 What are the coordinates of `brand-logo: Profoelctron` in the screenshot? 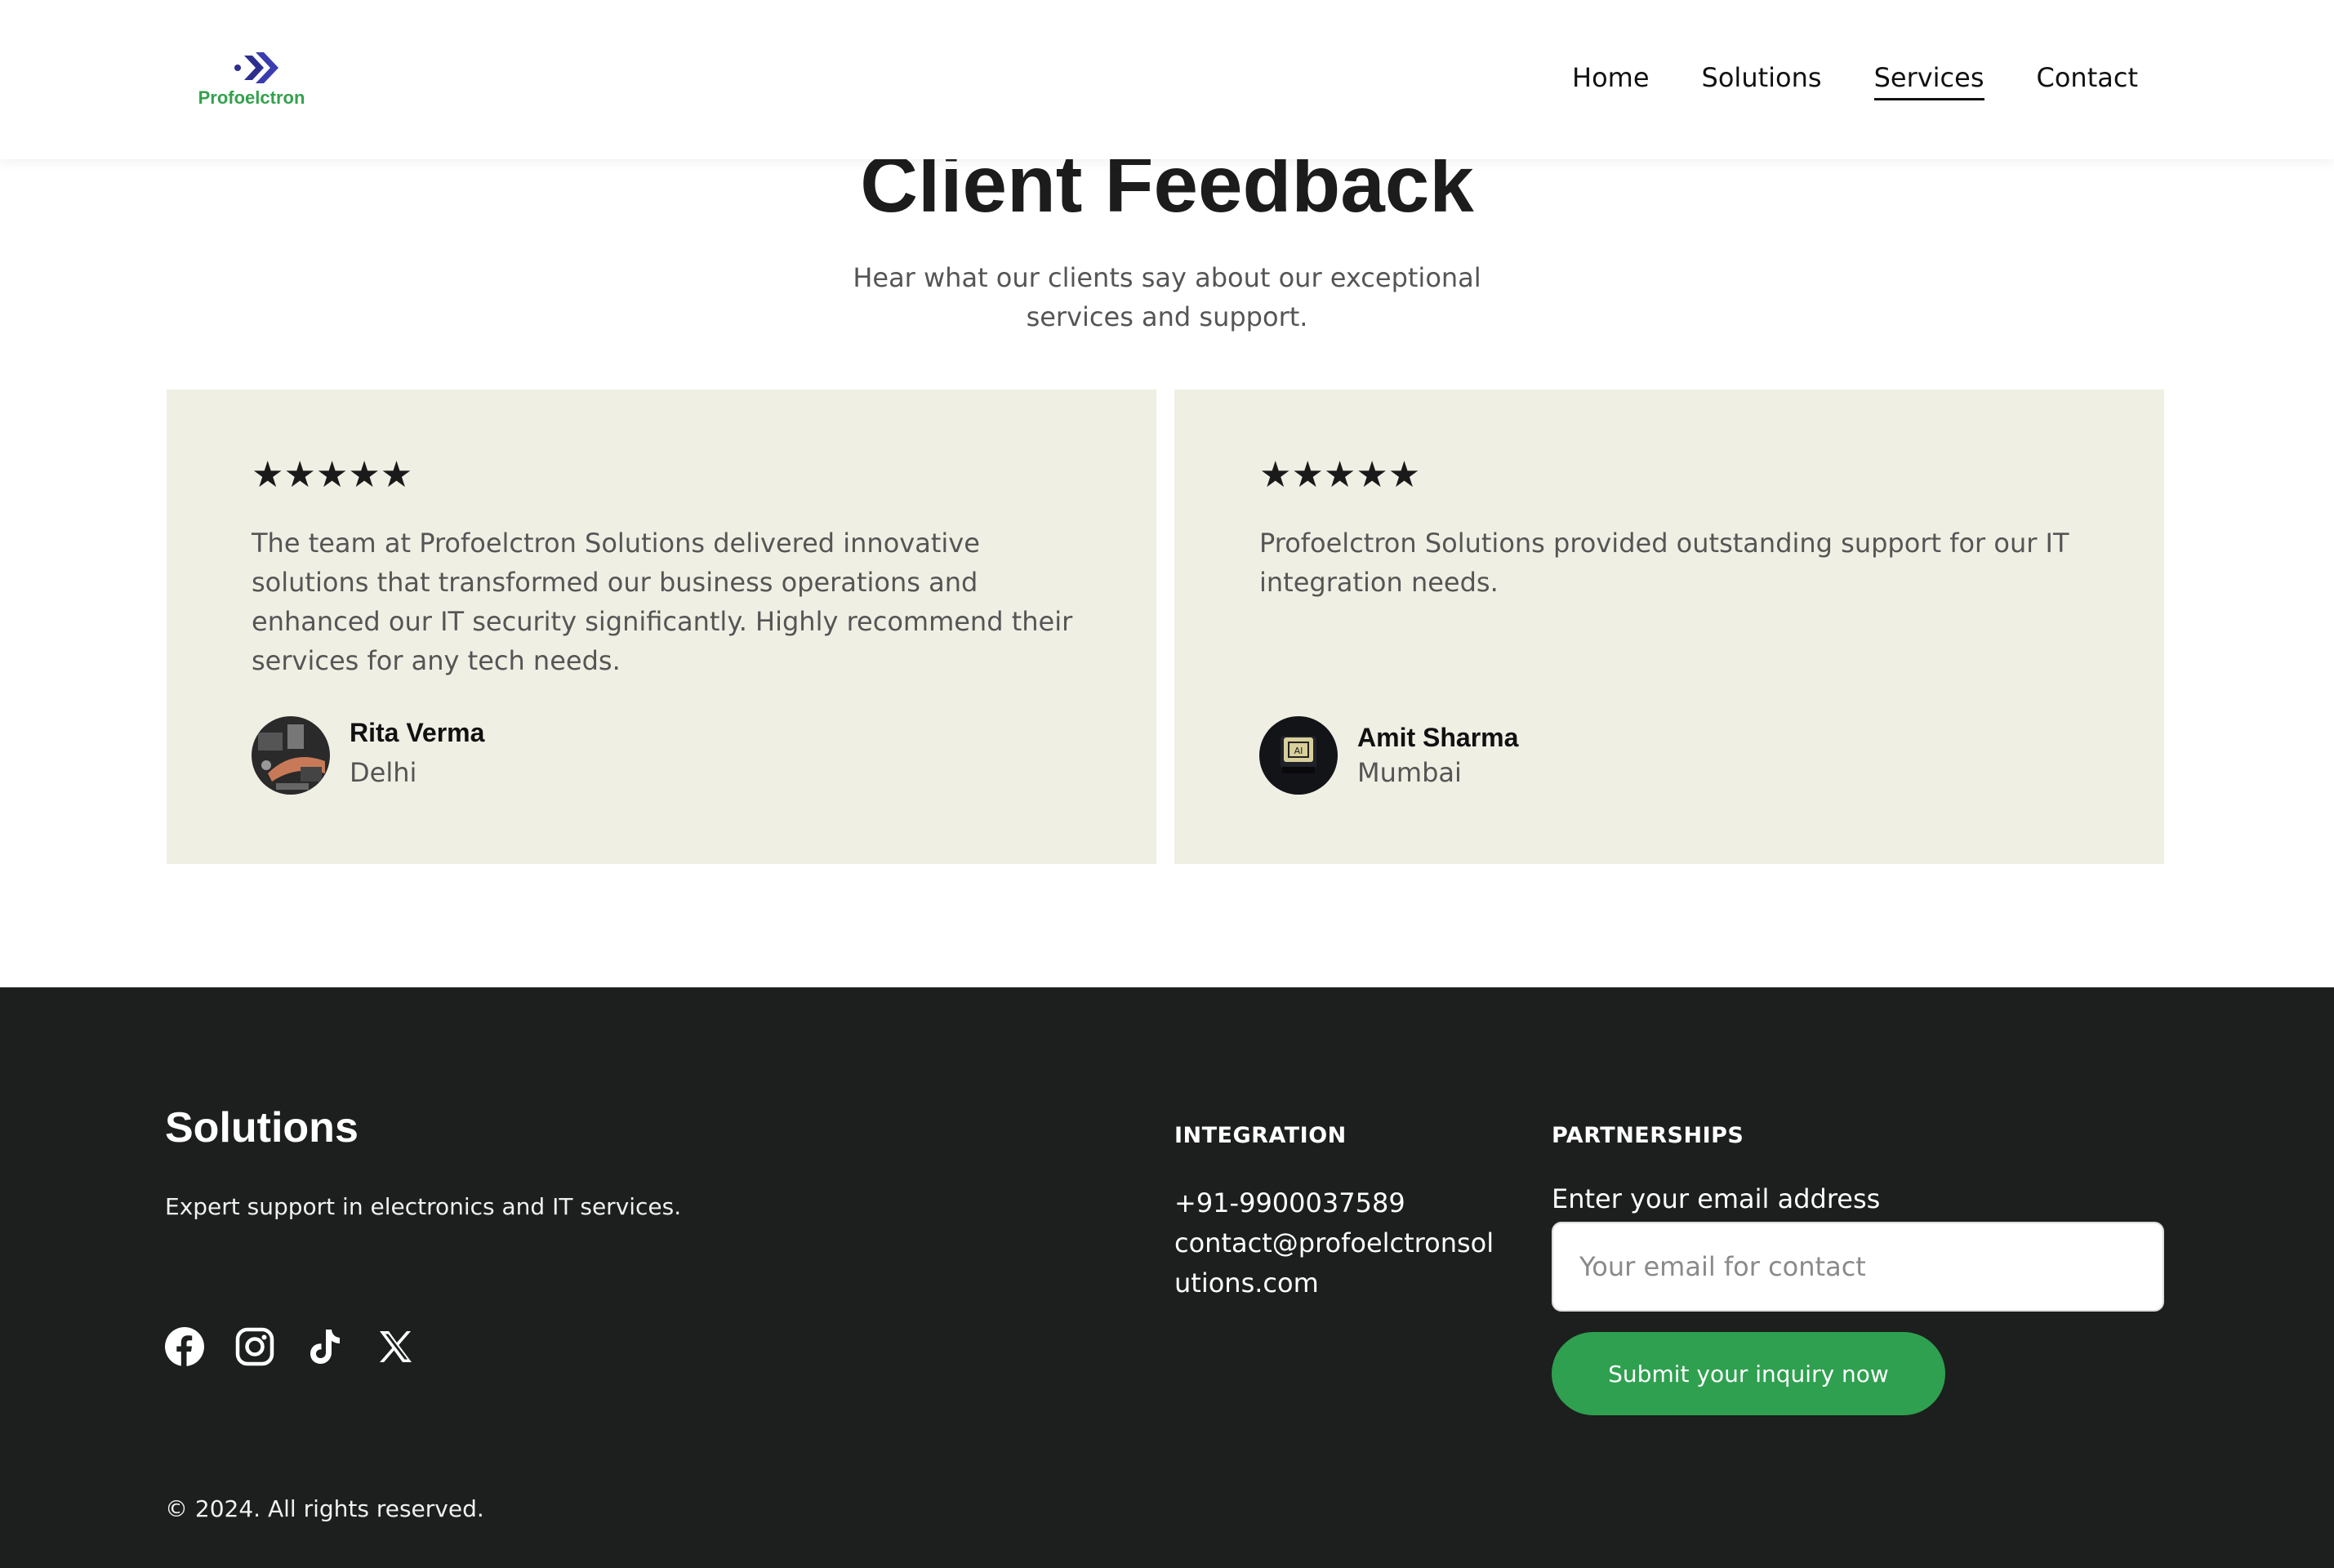 It's located at (251, 81).